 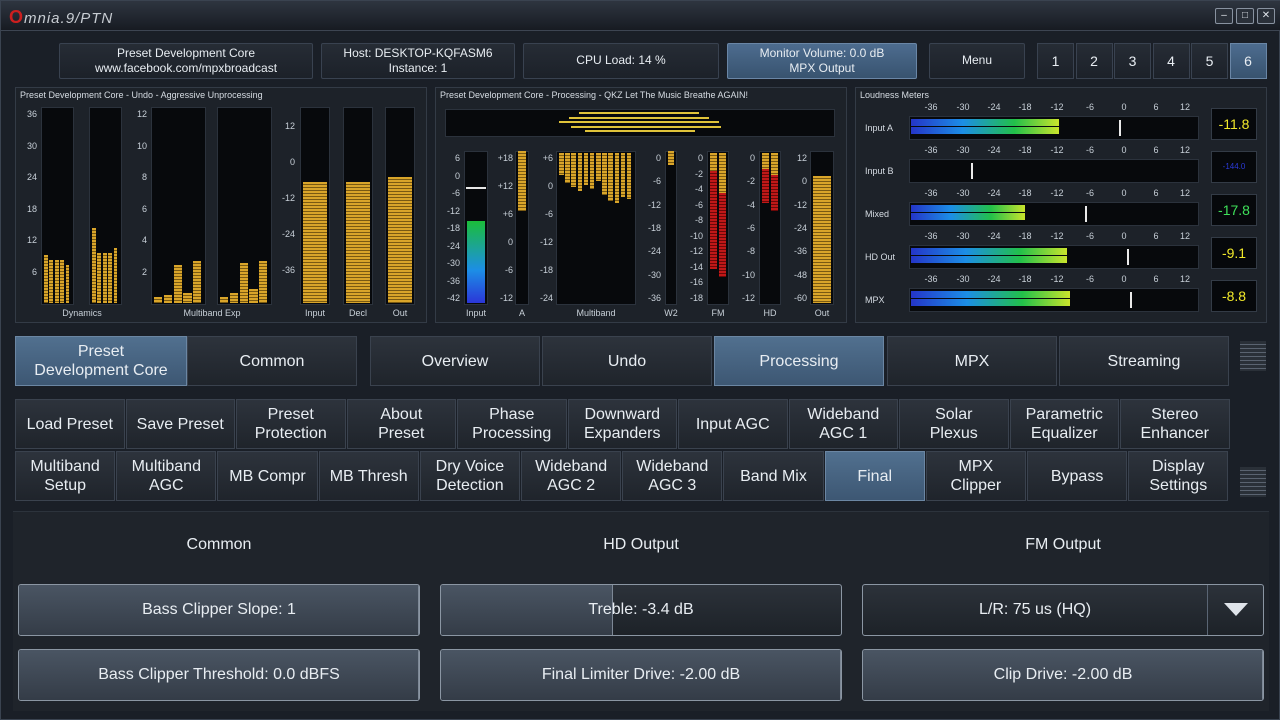 What do you see at coordinates (698, 173) in the screenshot?
I see `meter-scale-label: -2` at bounding box center [698, 173].